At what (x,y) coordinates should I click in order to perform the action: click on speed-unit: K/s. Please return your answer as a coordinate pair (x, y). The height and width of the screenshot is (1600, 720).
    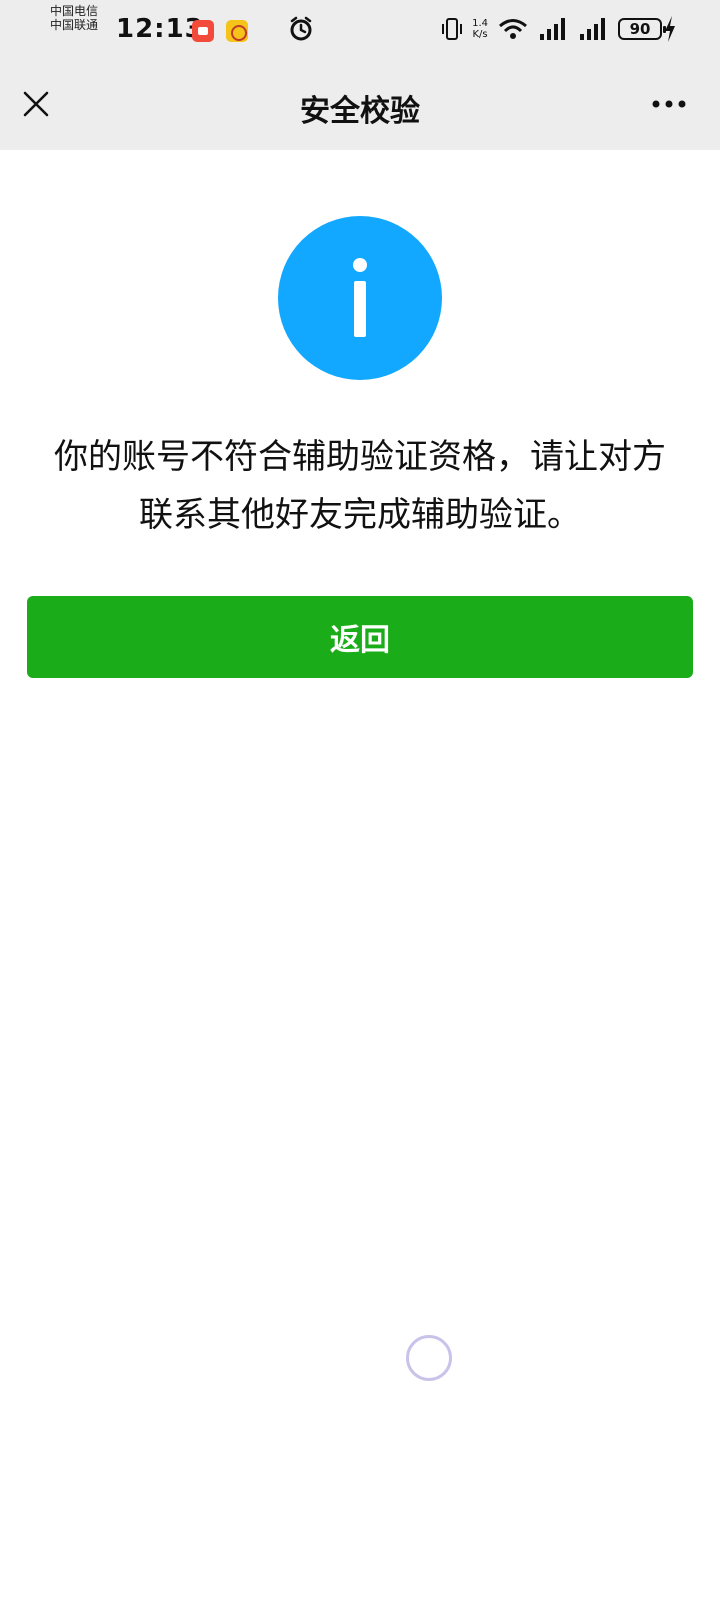
    Looking at the image, I should click on (480, 34).